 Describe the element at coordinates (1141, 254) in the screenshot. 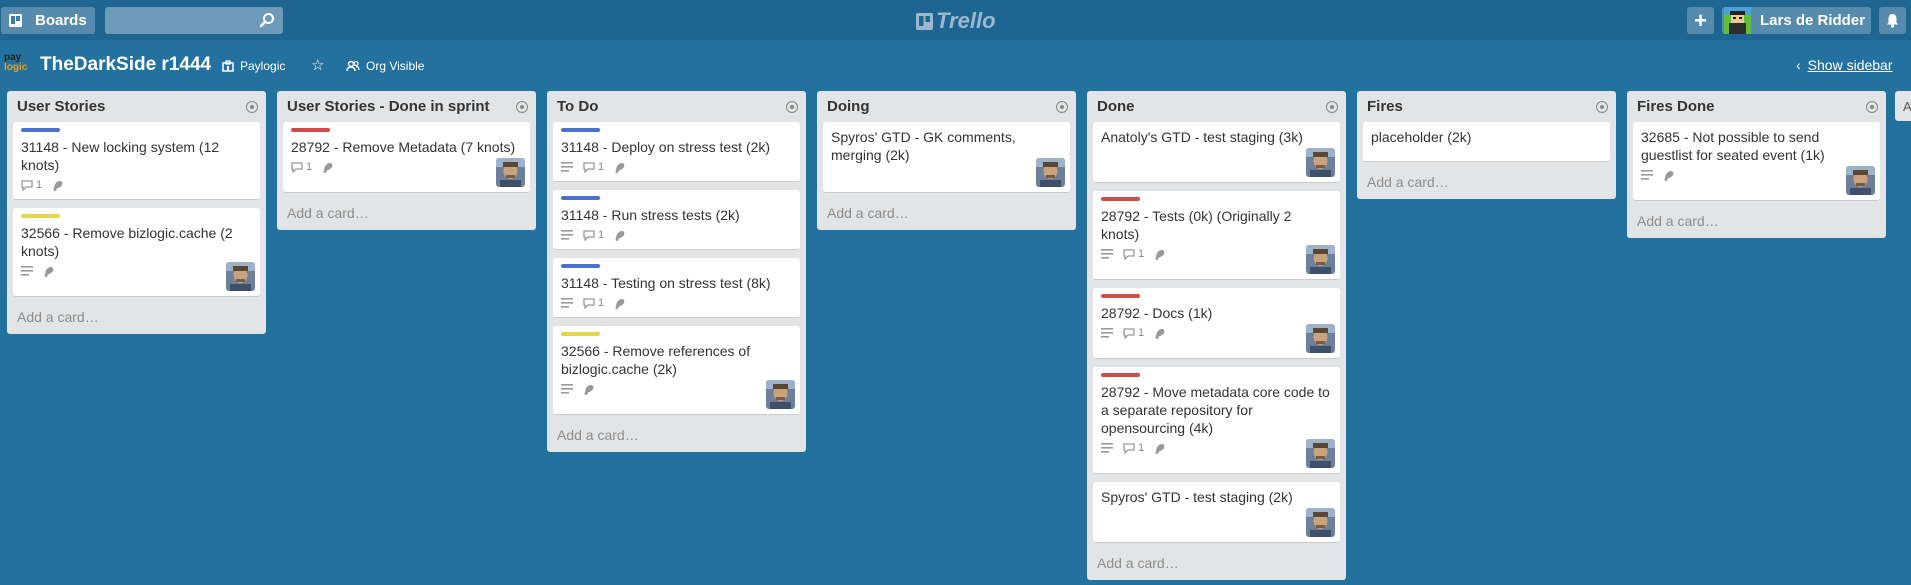

I see `comment-count: 1` at that location.